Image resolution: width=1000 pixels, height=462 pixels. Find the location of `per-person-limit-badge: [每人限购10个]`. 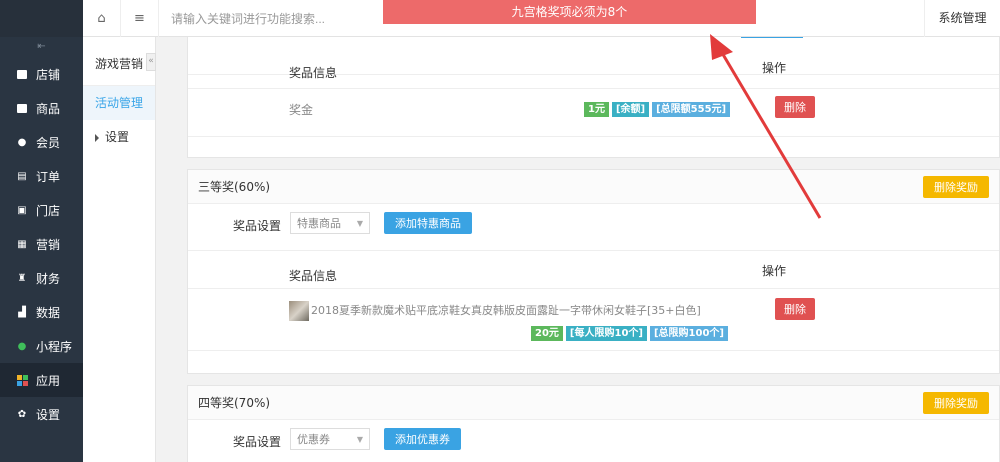

per-person-limit-badge: [每人限购10个] is located at coordinates (606, 333).